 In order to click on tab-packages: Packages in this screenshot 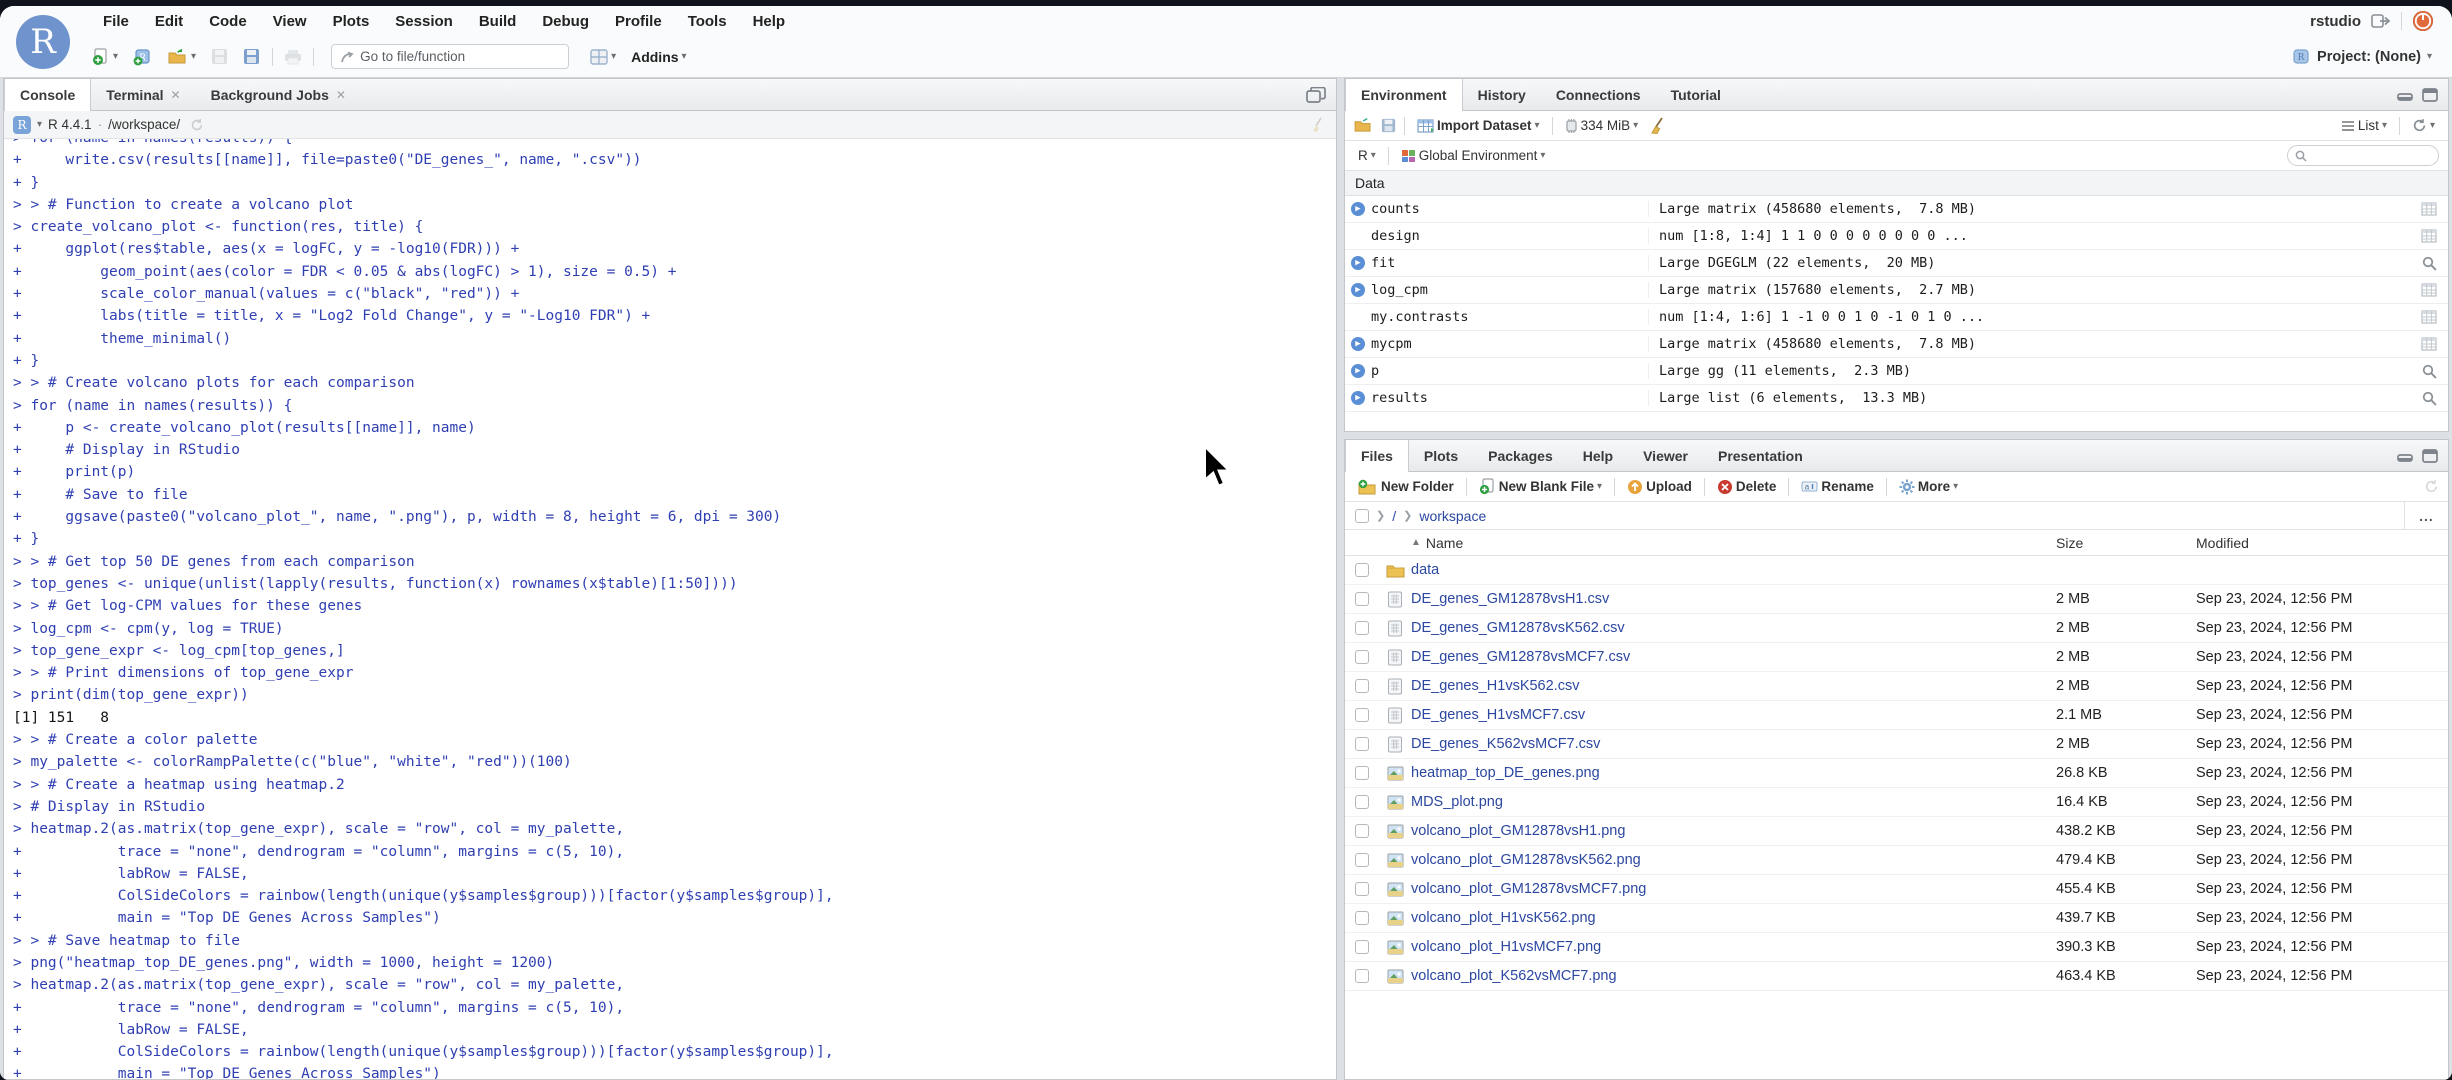, I will do `click(1520, 455)`.